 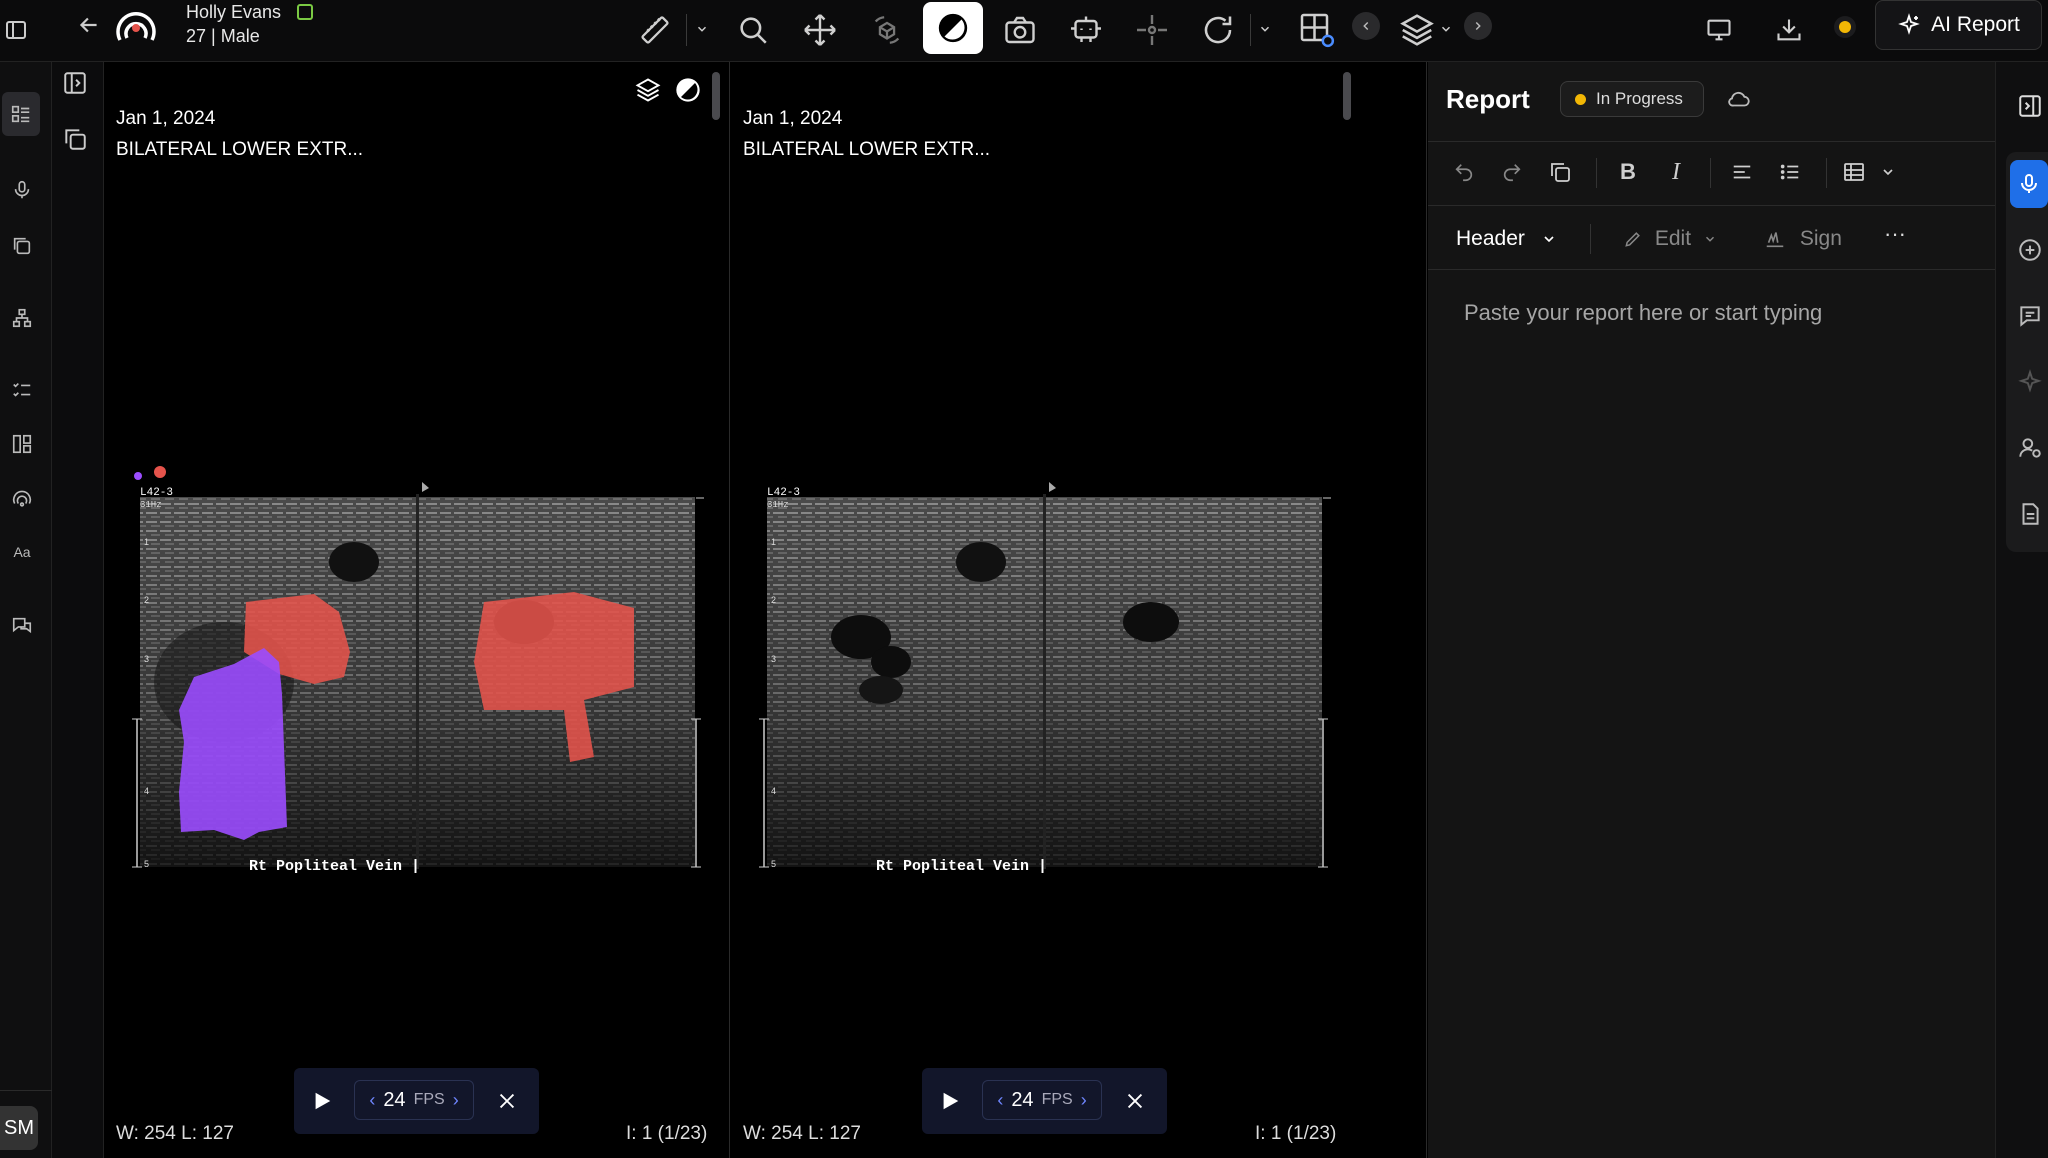 I want to click on hierarchy-icon, so click(x=22, y=318).